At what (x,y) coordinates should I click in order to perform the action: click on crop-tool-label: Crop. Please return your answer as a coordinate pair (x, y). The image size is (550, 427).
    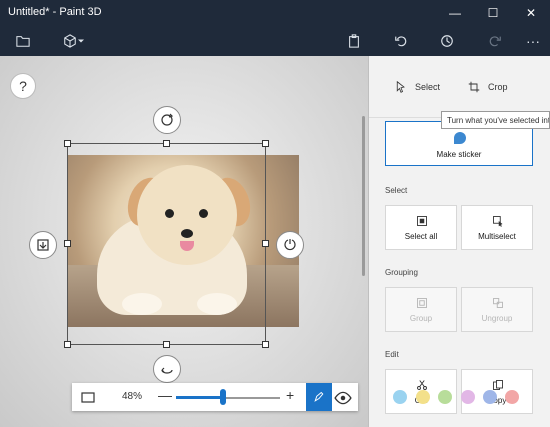
    Looking at the image, I should click on (498, 87).